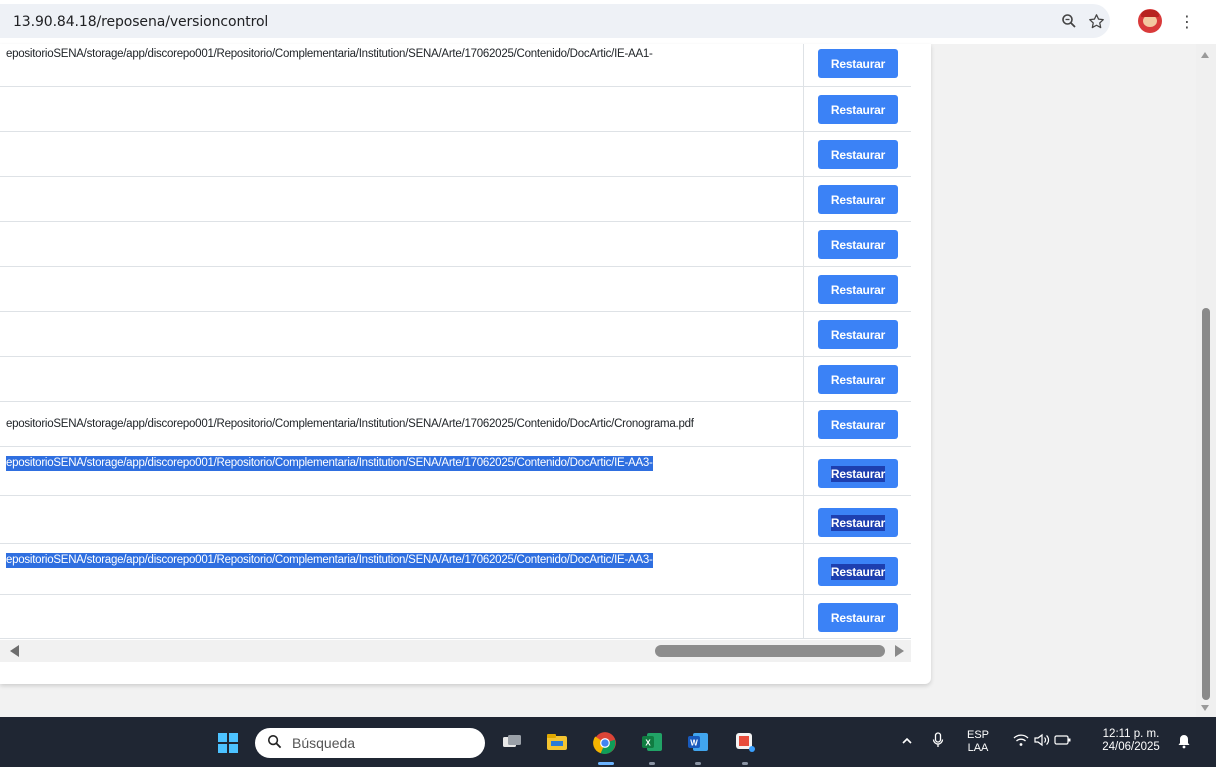 The height and width of the screenshot is (767, 1216). What do you see at coordinates (370, 743) in the screenshot?
I see `taskbar-search: Búsqueda` at bounding box center [370, 743].